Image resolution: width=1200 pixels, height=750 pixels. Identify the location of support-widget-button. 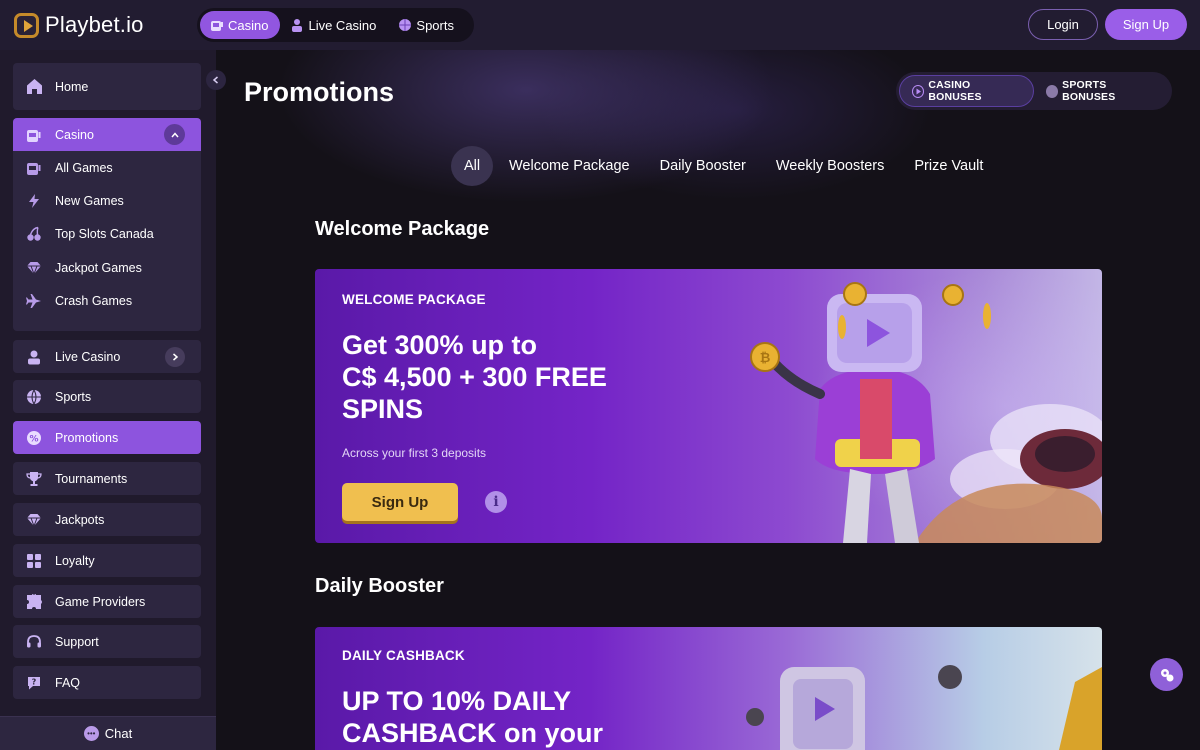
(1166, 674).